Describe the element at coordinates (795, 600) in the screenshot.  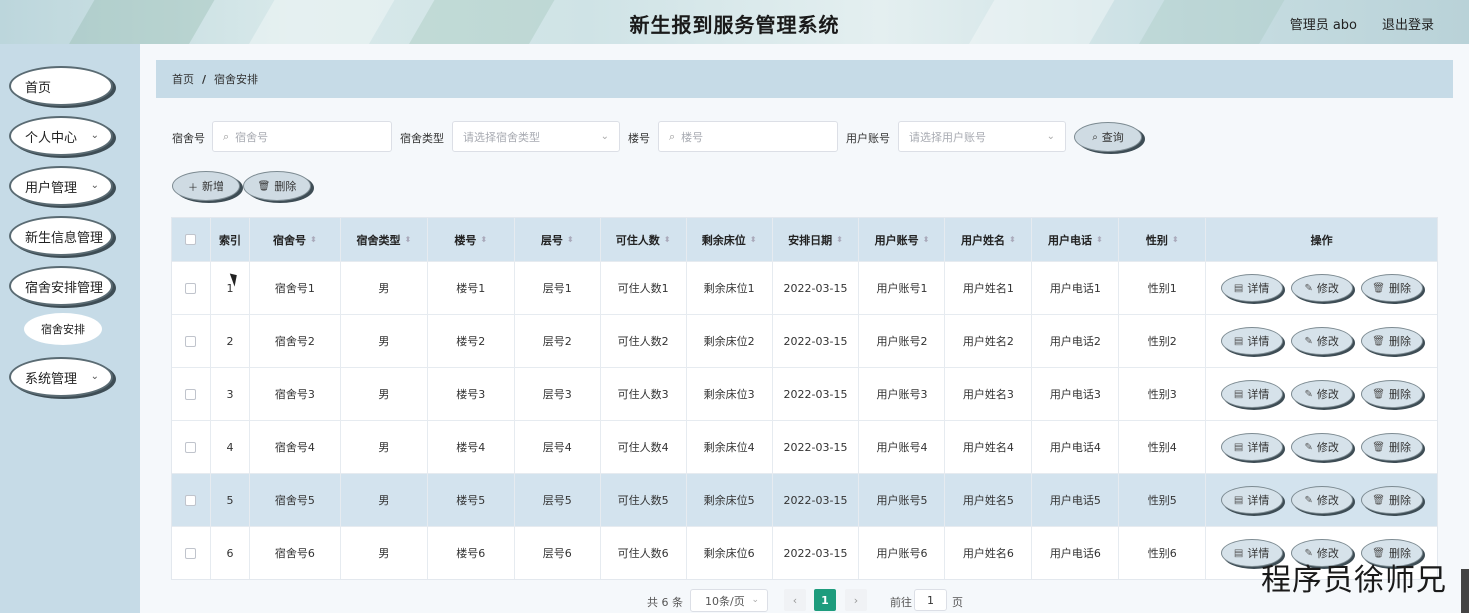
I see `prev-page-button: ‹` at that location.